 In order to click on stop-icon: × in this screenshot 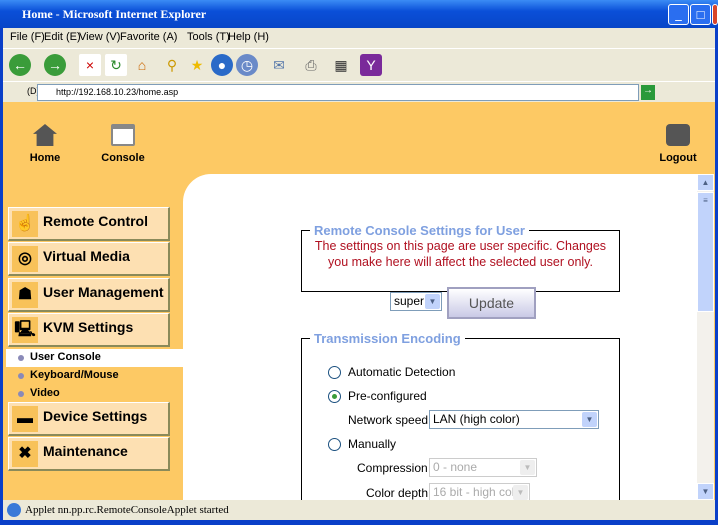, I will do `click(90, 65)`.